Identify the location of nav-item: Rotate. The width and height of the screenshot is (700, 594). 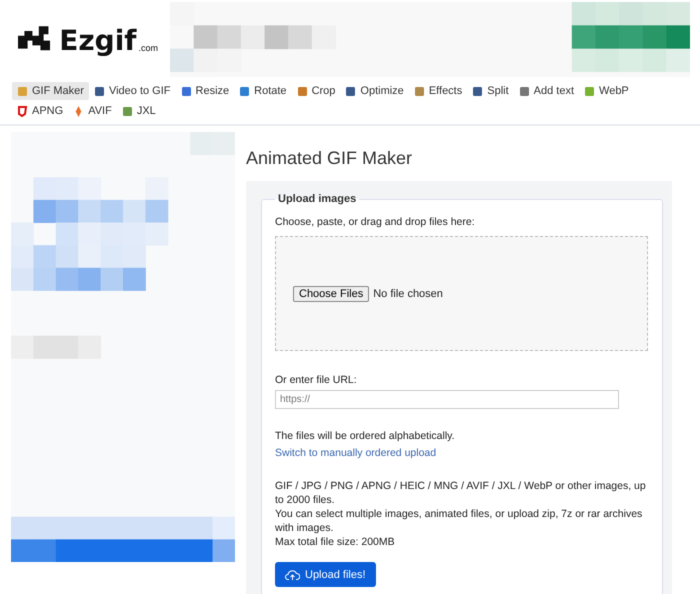
(263, 91).